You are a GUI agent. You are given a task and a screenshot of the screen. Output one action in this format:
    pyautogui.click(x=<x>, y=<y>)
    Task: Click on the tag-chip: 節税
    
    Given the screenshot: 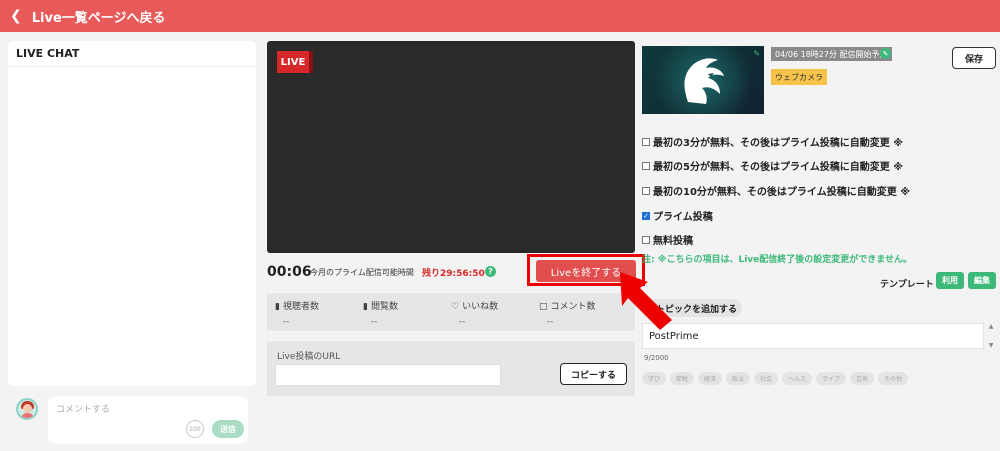 What is the action you would take?
    pyautogui.click(x=682, y=378)
    